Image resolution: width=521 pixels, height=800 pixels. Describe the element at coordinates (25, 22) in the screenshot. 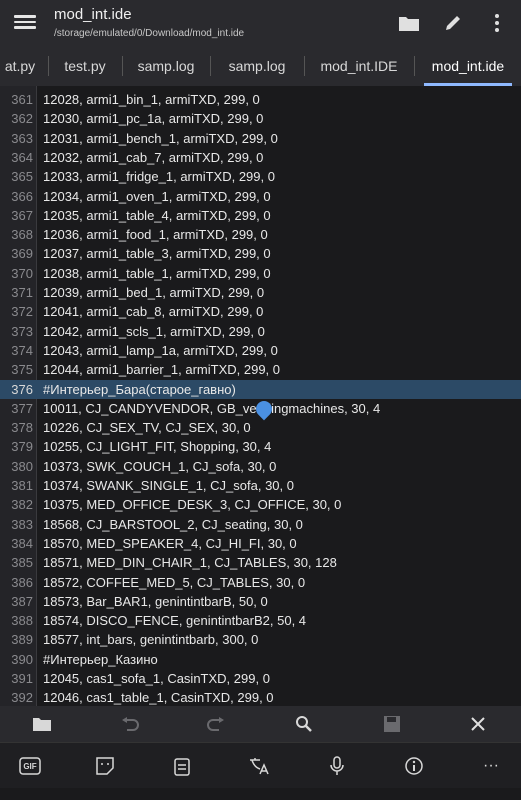

I see `menu-icon` at that location.